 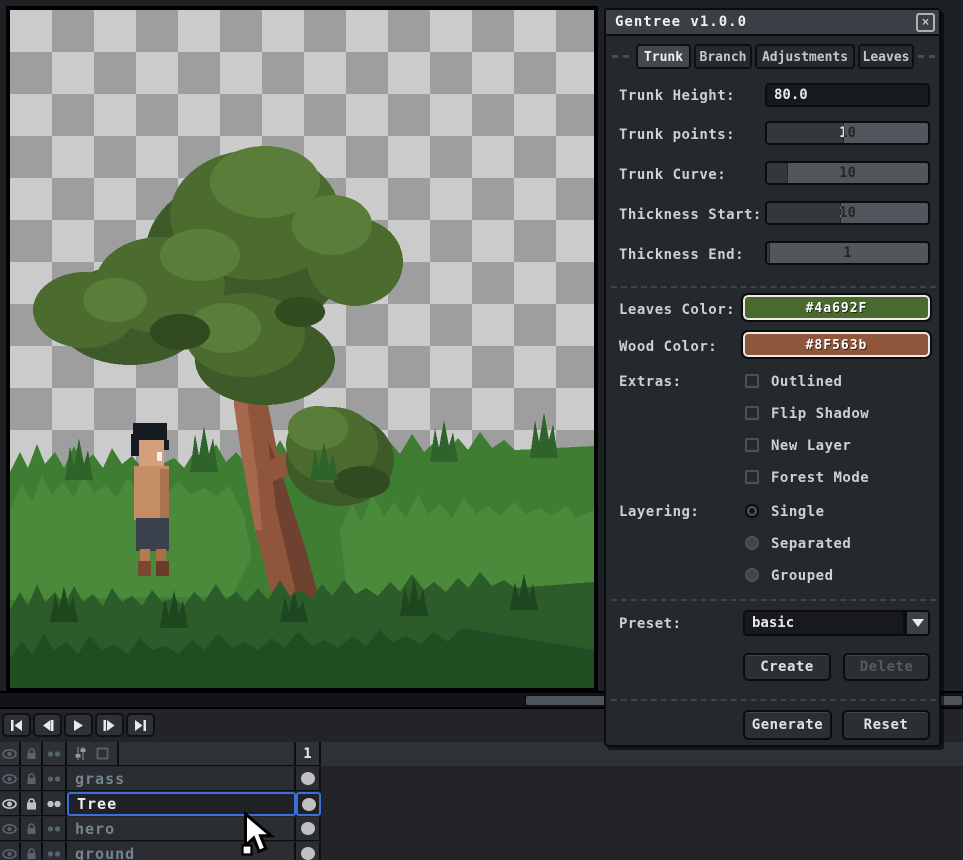 What do you see at coordinates (886, 667) in the screenshot?
I see `delete-button: Delete` at bounding box center [886, 667].